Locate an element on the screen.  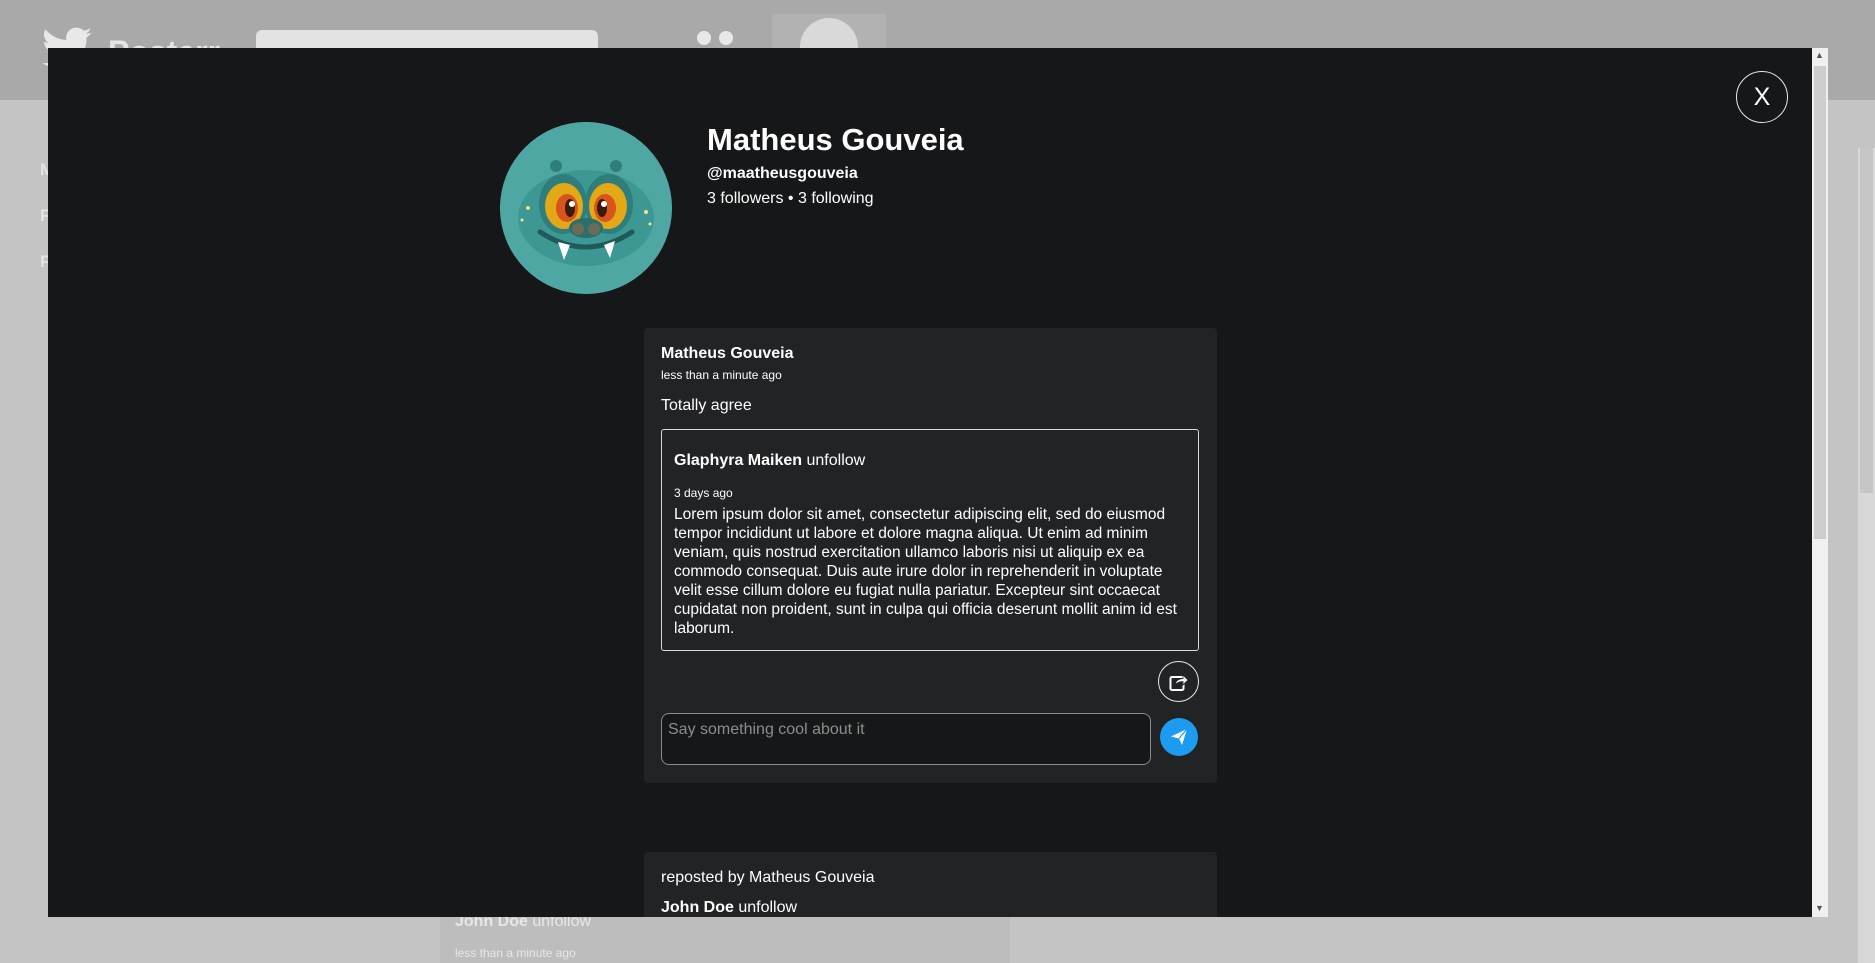
close-button: X is located at coordinates (1762, 97).